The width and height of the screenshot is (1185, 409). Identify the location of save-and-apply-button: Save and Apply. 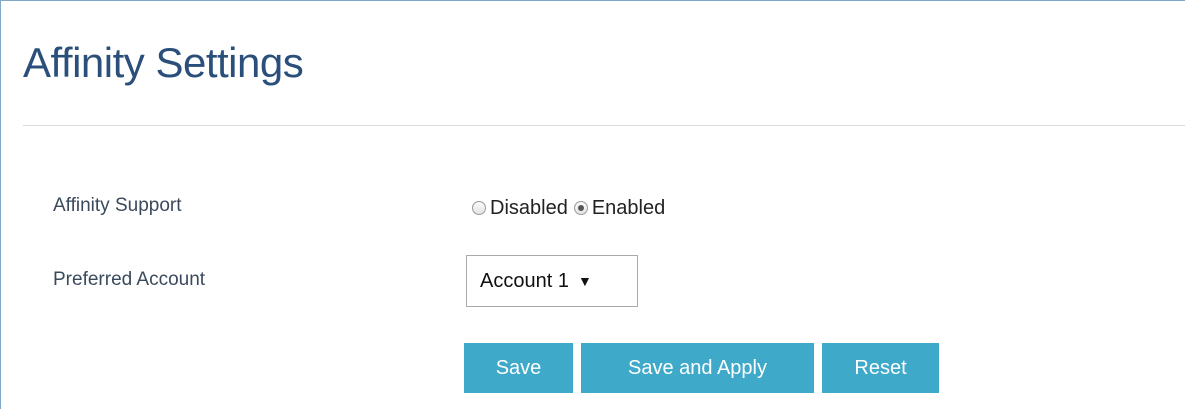
(697, 368).